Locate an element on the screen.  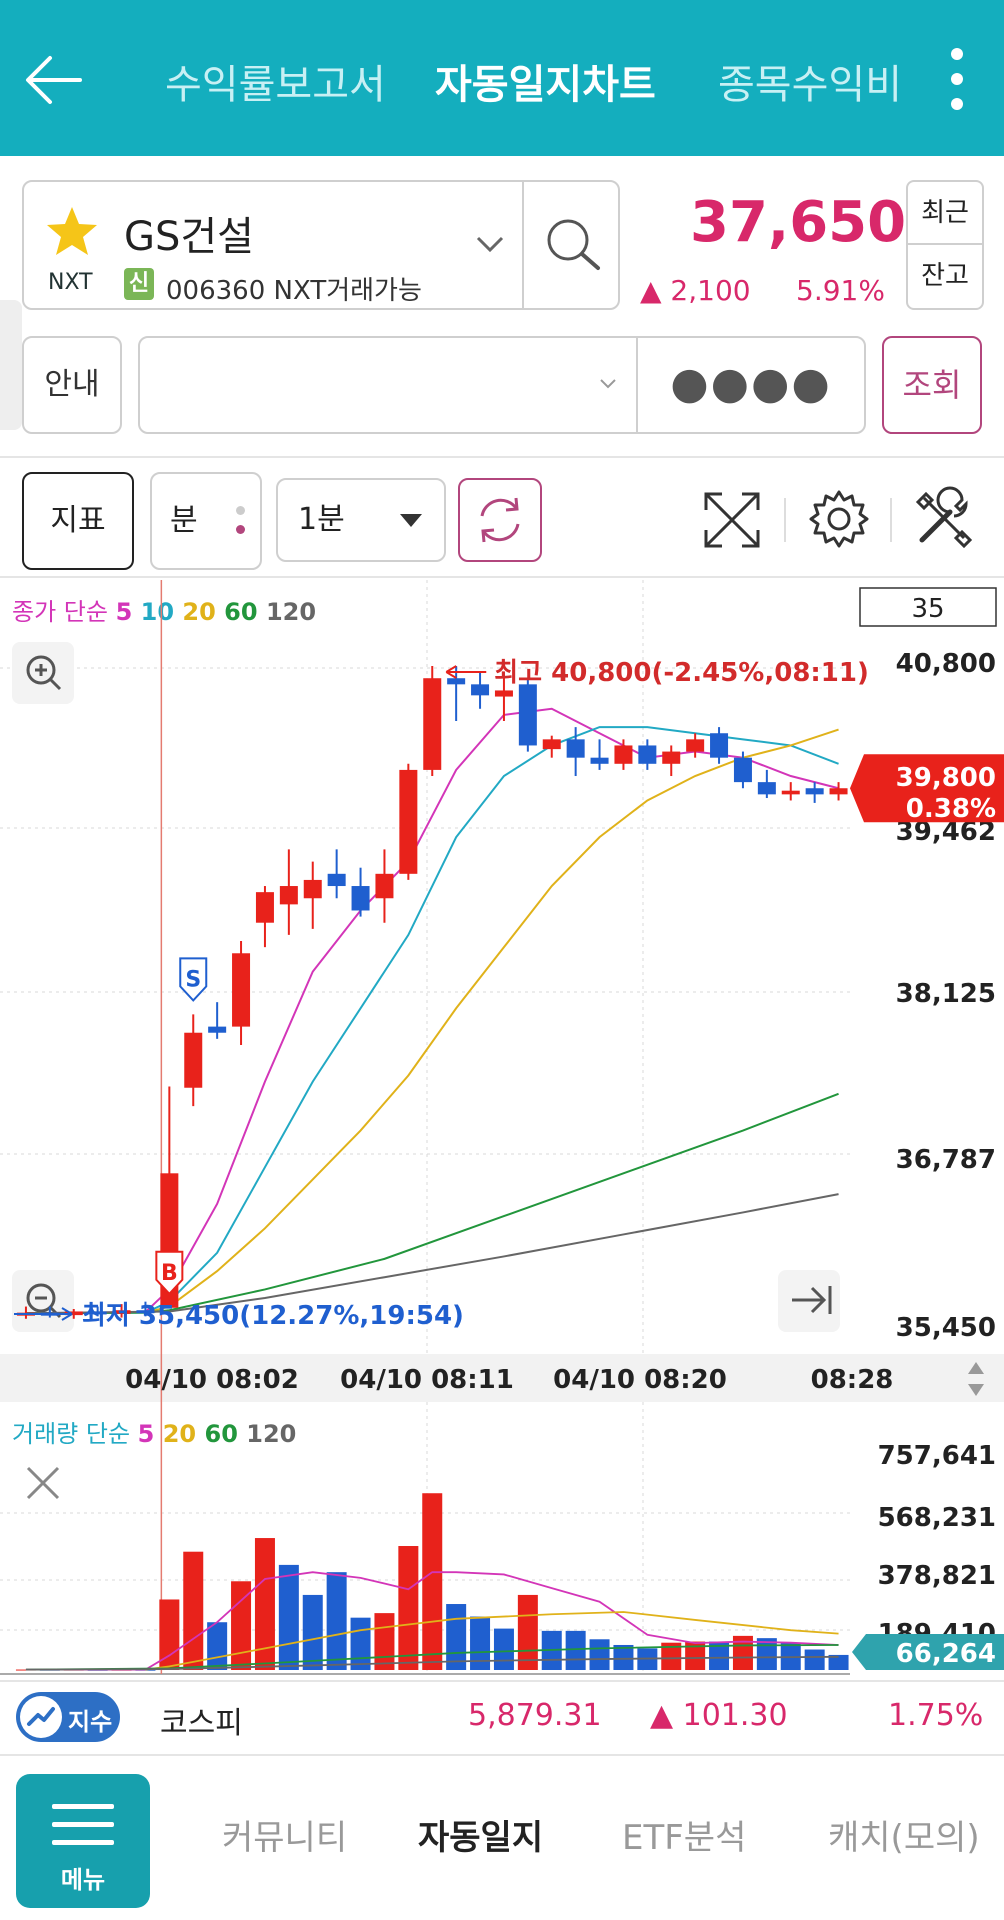
recent-button: 최근 is located at coordinates (945, 213).